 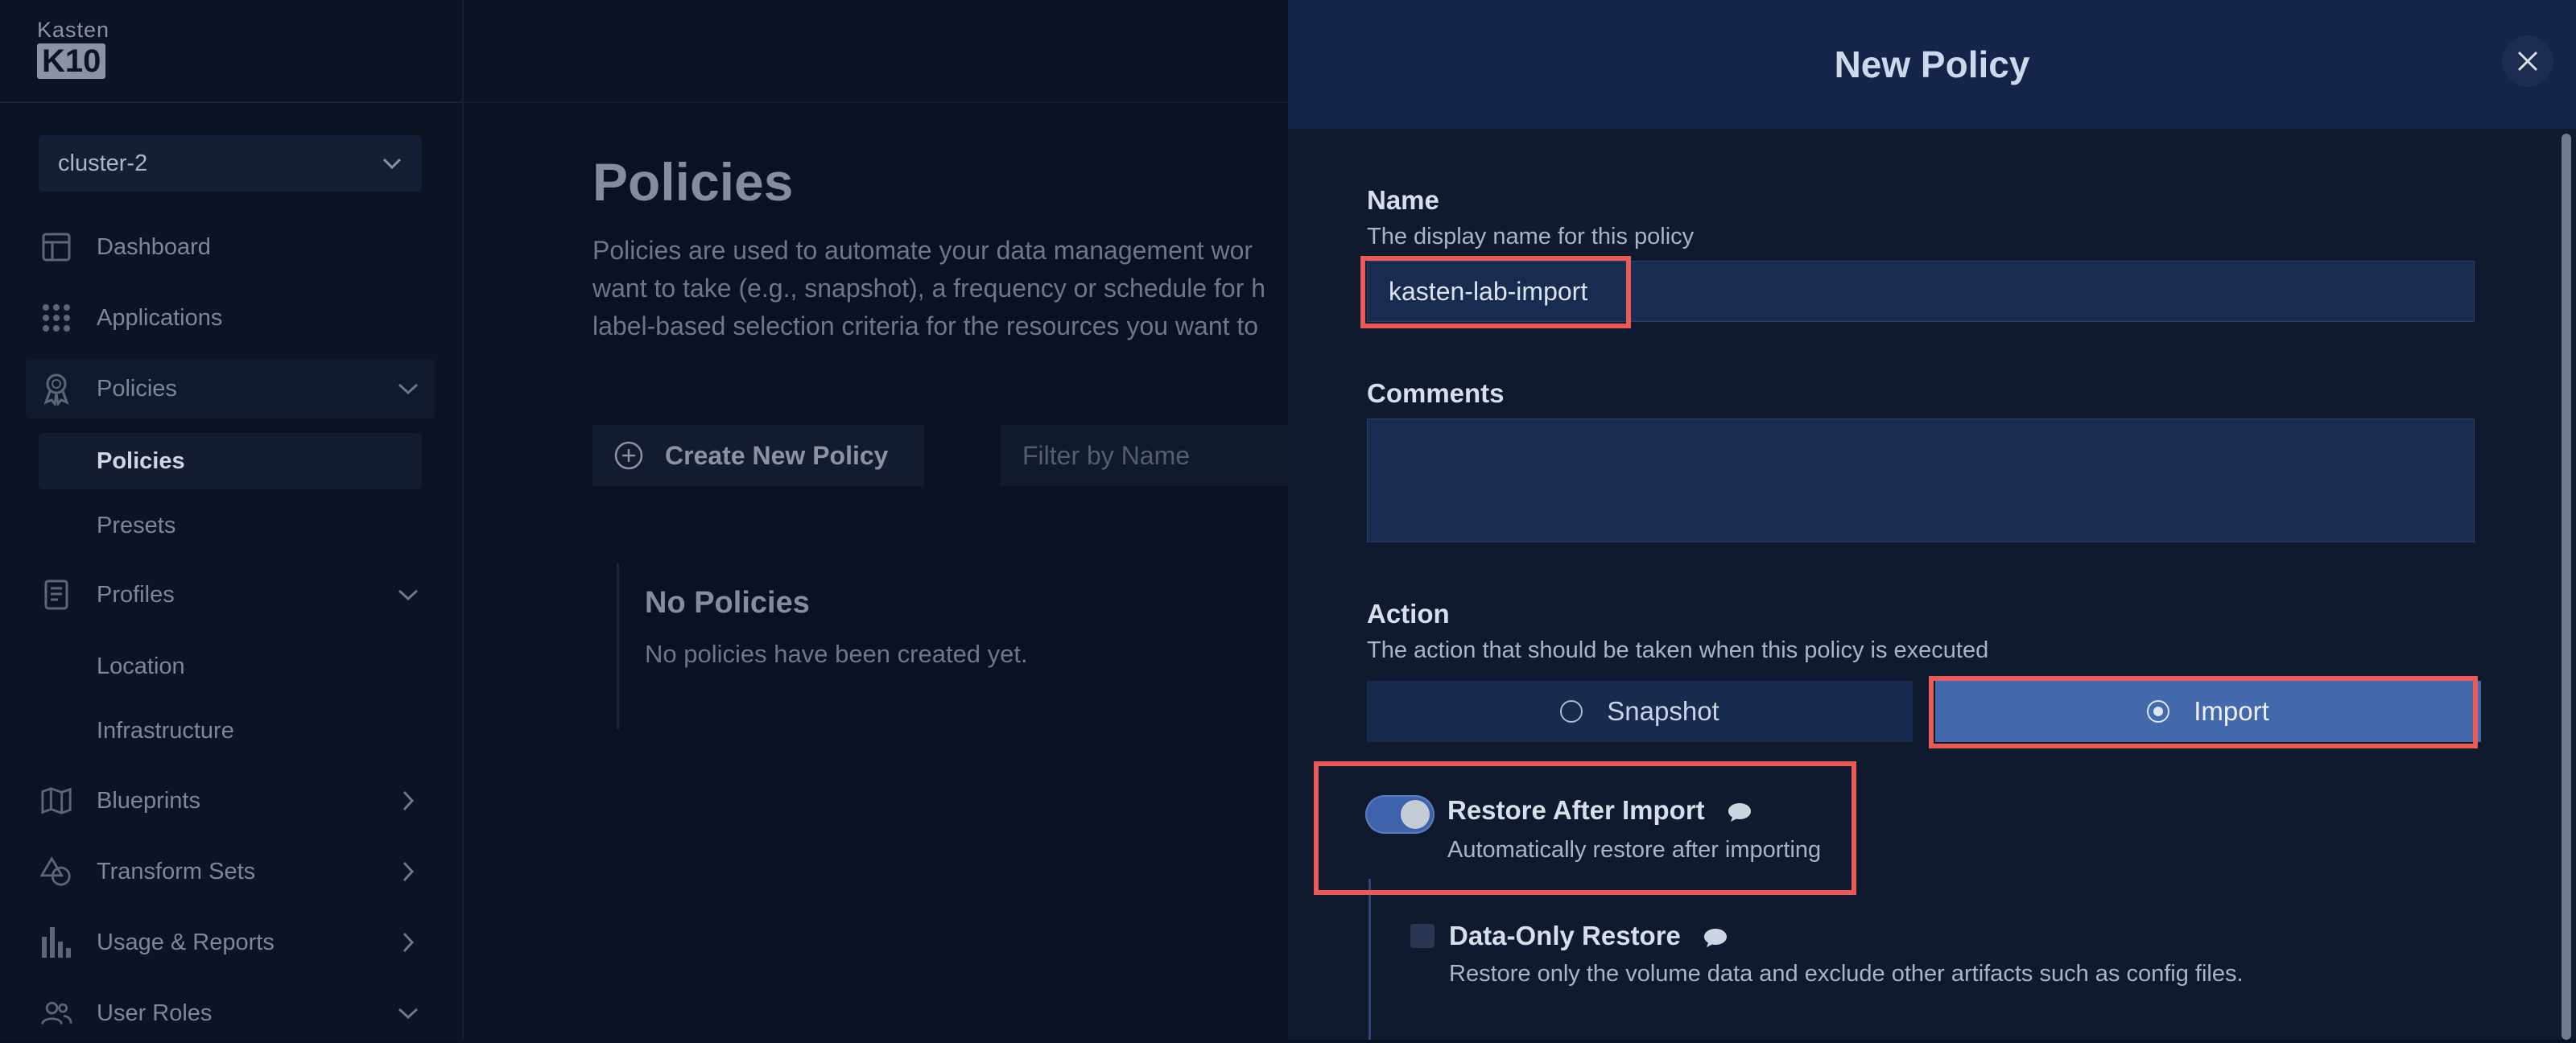 I want to click on sidebar-item-label: User Roles, so click(x=155, y=1013).